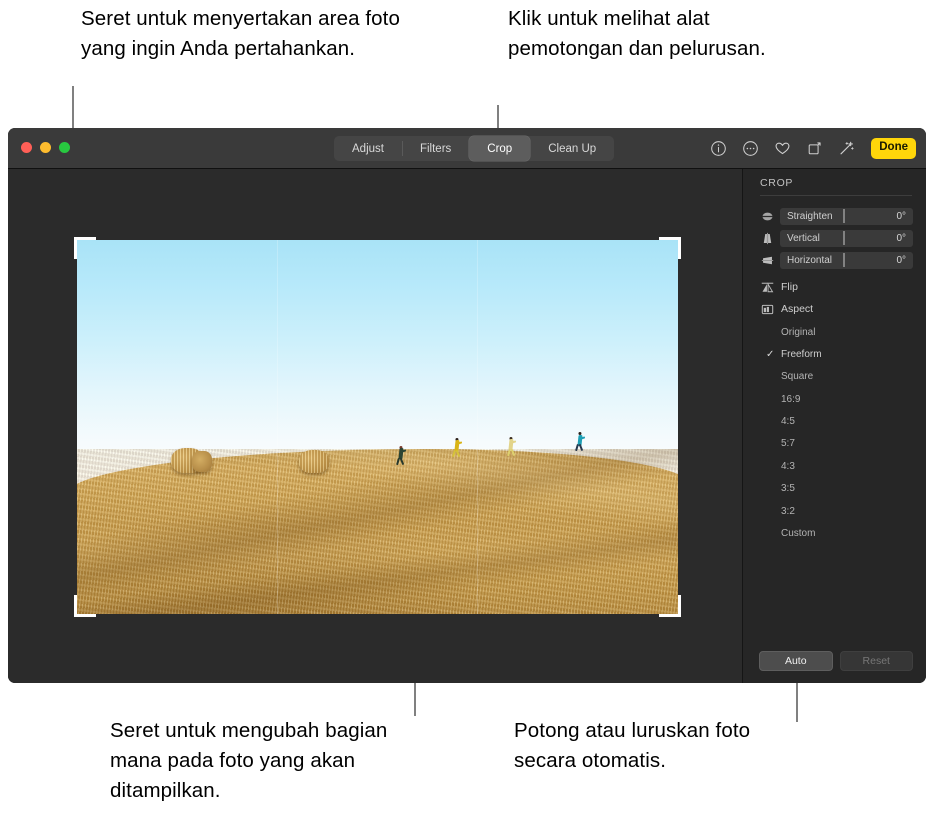 The width and height of the screenshot is (934, 822). What do you see at coordinates (803, 238) in the screenshot?
I see `vertical-label: Vertical` at bounding box center [803, 238].